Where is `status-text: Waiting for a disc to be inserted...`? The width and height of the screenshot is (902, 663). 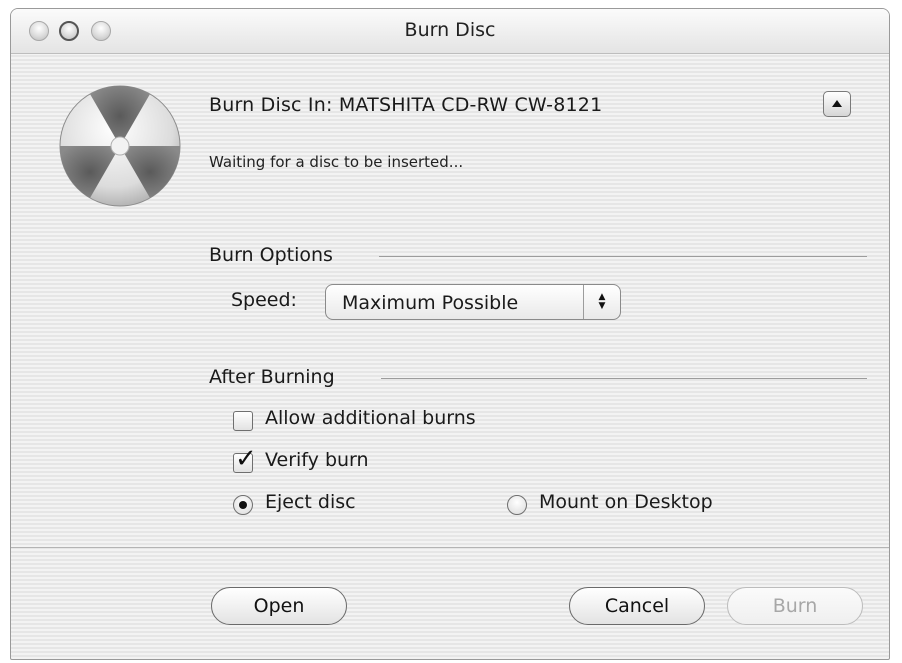 status-text: Waiting for a disc to be inserted... is located at coordinates (336, 162).